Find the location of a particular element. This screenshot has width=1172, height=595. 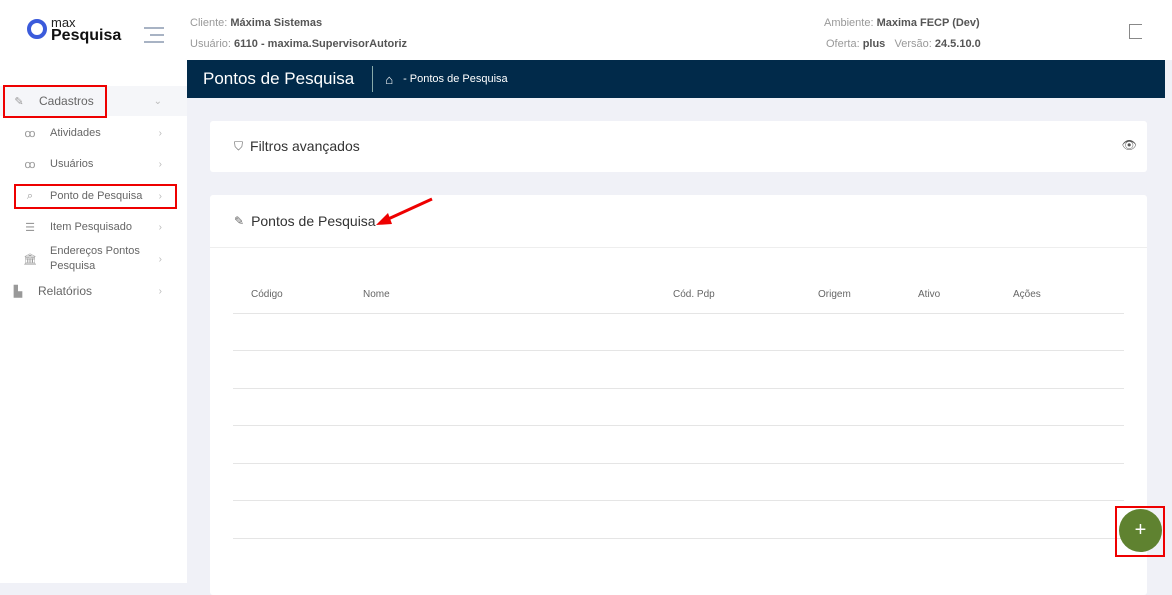

sidebar-label: Endereços Pontos Pesquisa is located at coordinates (95, 258).